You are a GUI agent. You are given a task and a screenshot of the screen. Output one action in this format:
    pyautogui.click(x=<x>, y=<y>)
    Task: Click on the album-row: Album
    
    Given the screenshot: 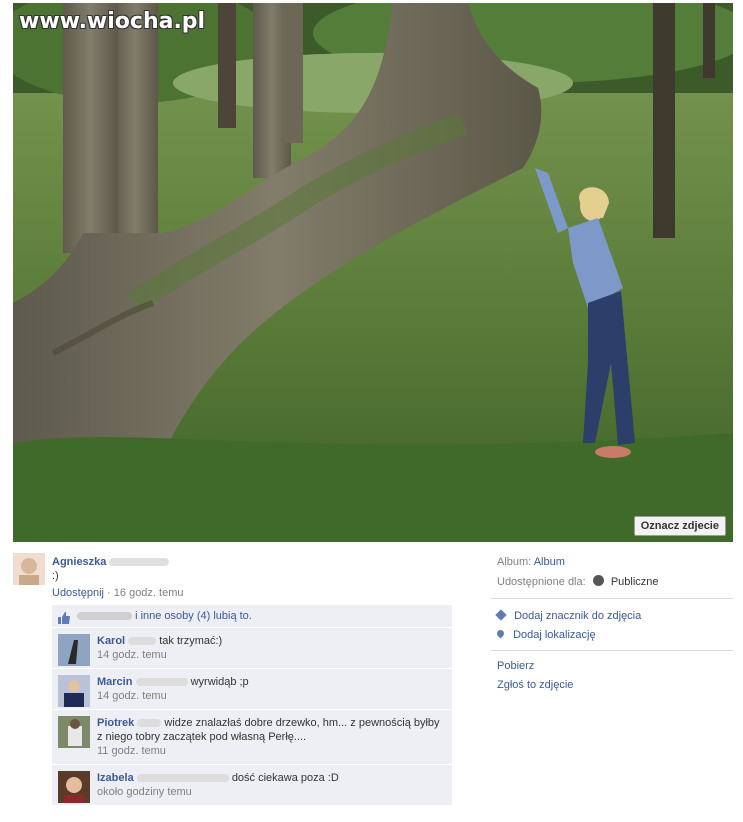 What is the action you would take?
    pyautogui.click(x=531, y=562)
    